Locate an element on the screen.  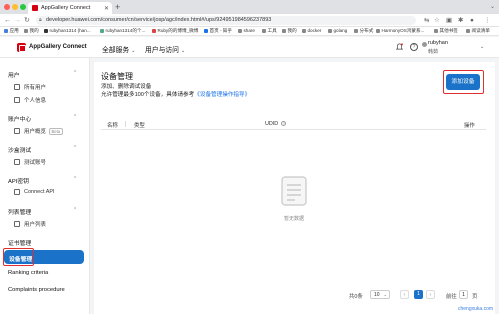
bookmark-item: 分布式 is located at coordinates (363, 31).